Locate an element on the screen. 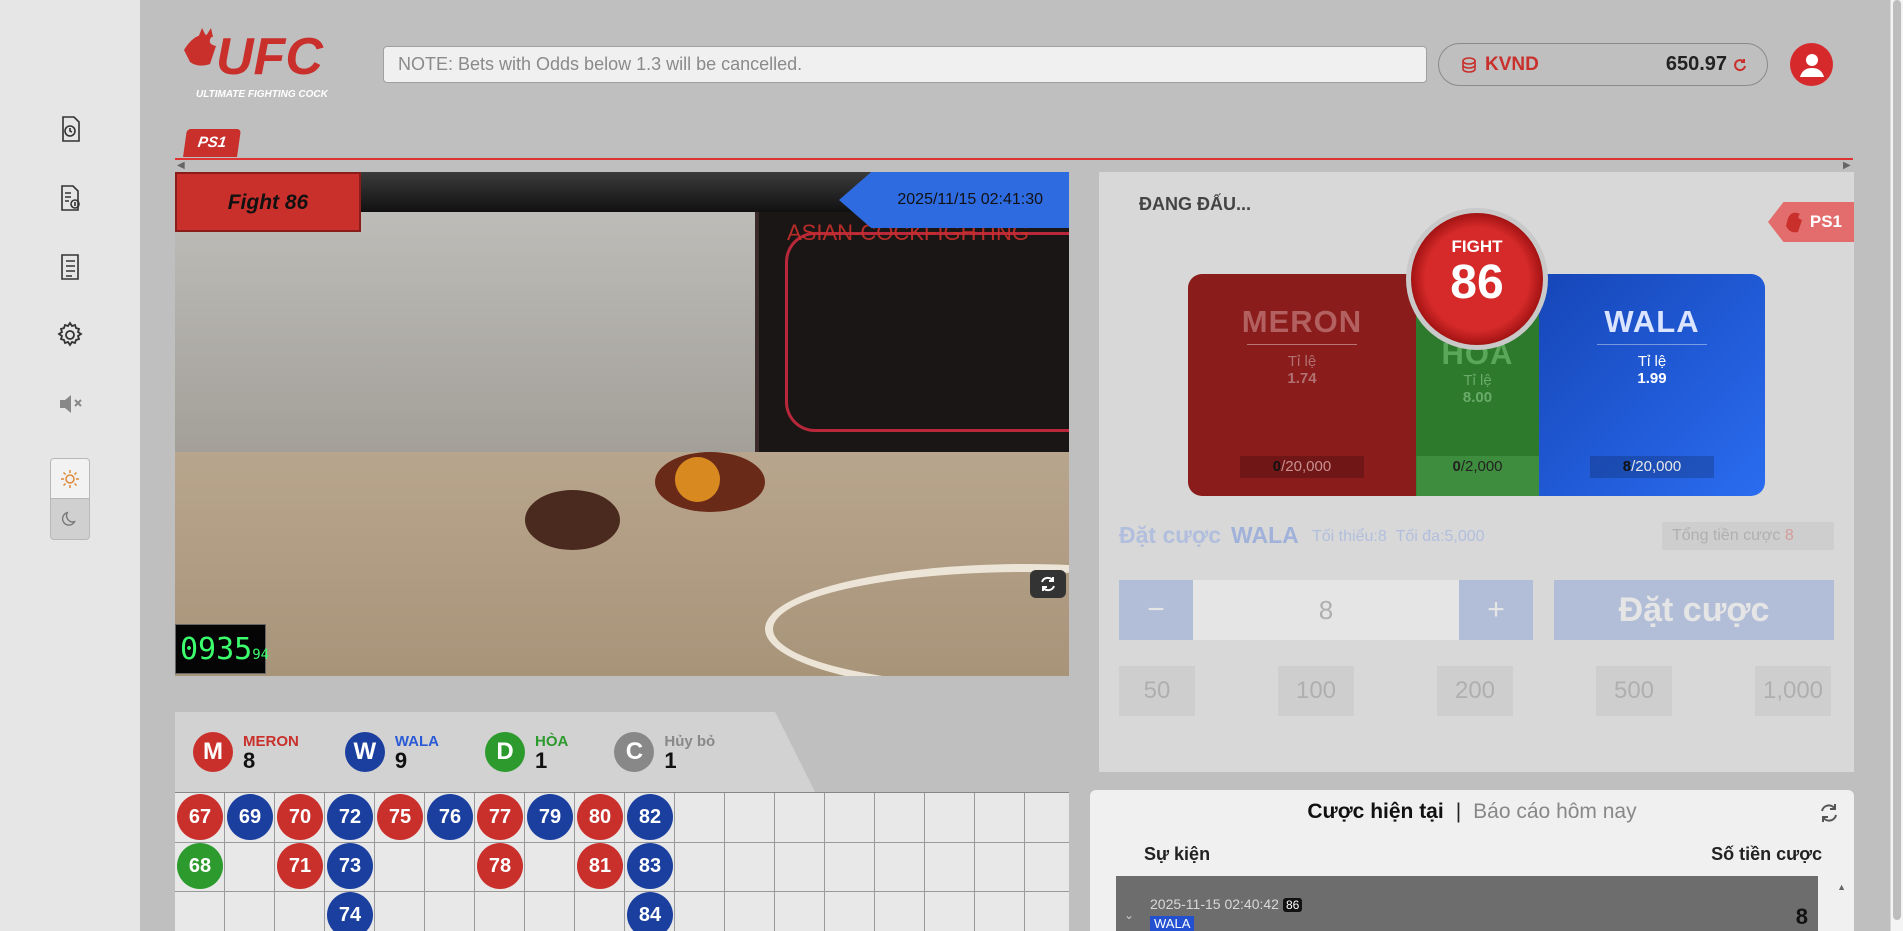  wala-card: WALA Tỉ lệ 1.99 8/20,000 is located at coordinates (1652, 385).